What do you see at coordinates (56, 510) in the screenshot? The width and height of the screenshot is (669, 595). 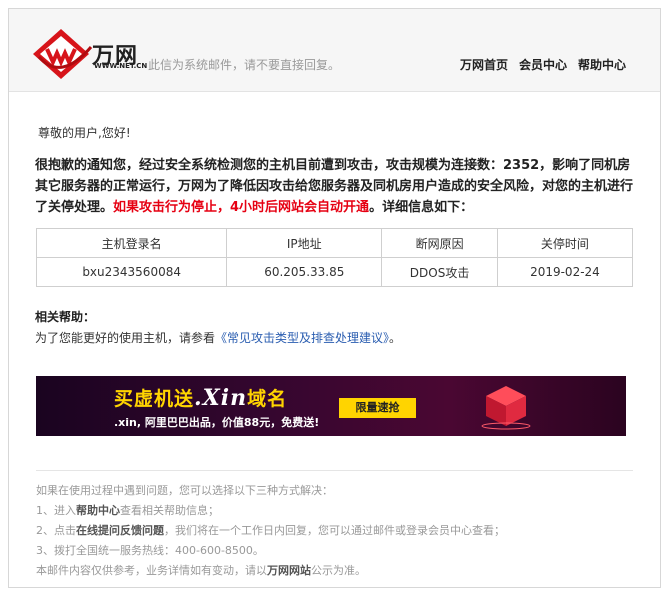 I see `footer-line-2-a: 1、进入` at bounding box center [56, 510].